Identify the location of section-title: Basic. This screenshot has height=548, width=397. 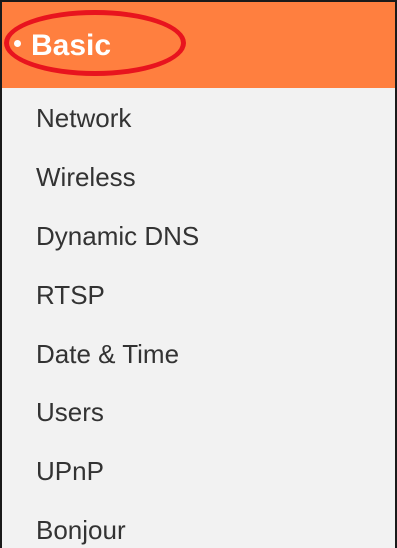
(71, 45).